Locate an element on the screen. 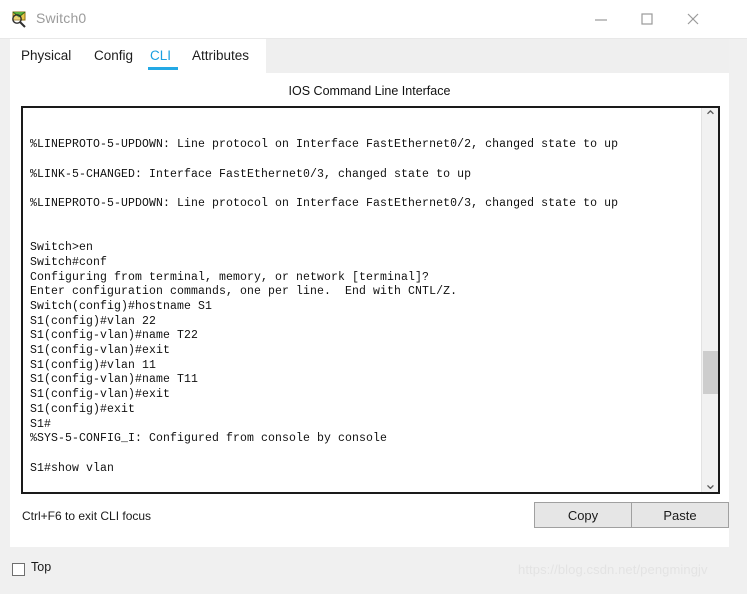 This screenshot has height=594, width=747. top-checkbox is located at coordinates (18, 569).